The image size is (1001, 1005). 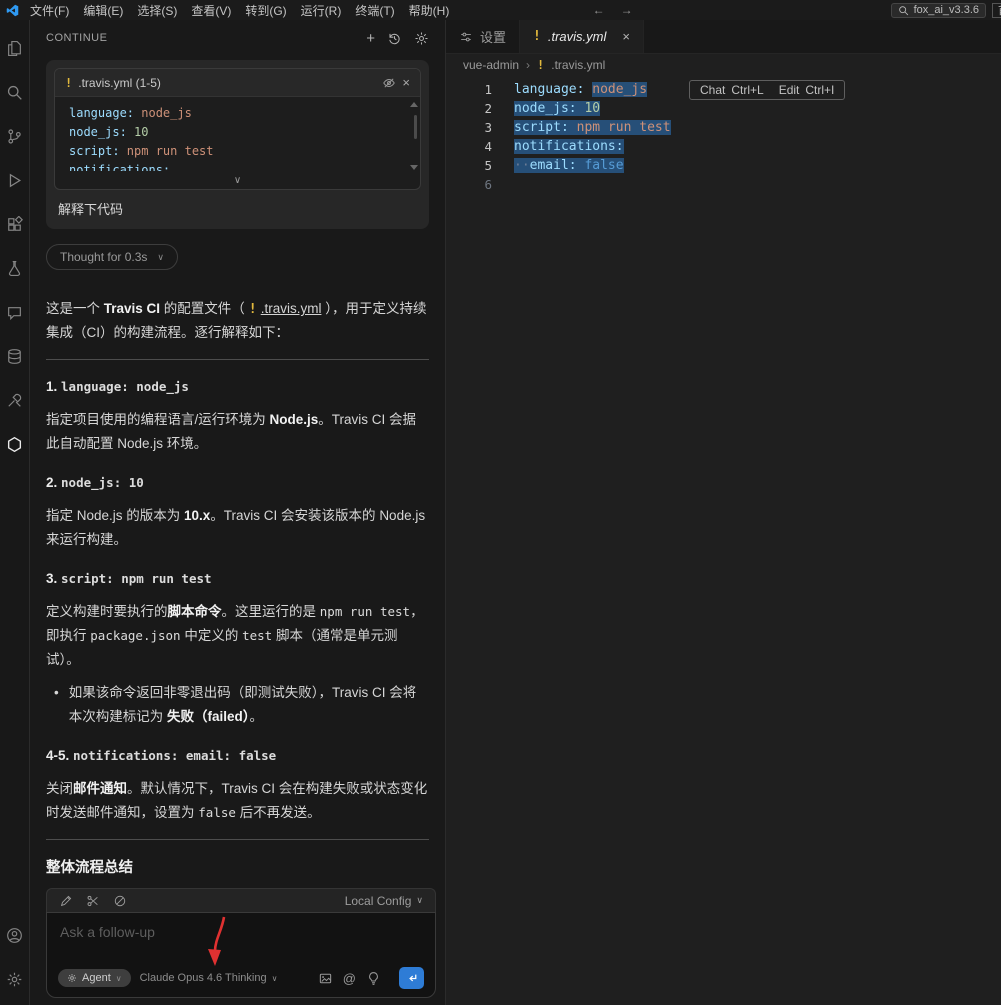 What do you see at coordinates (599, 10) in the screenshot?
I see `back-icon: ←` at bounding box center [599, 10].